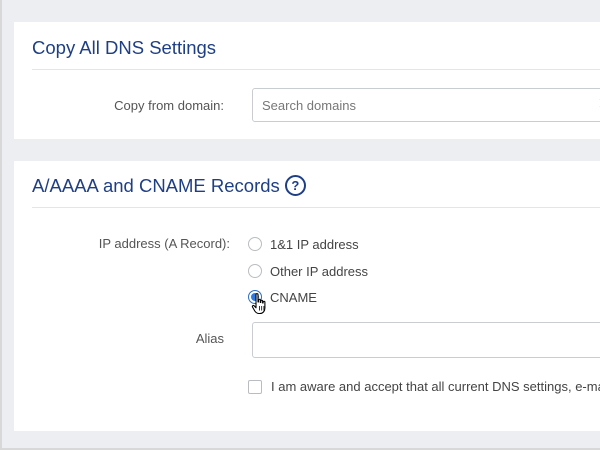 The width and height of the screenshot is (600, 450). Describe the element at coordinates (209, 338) in the screenshot. I see `alias-label: Alias` at that location.